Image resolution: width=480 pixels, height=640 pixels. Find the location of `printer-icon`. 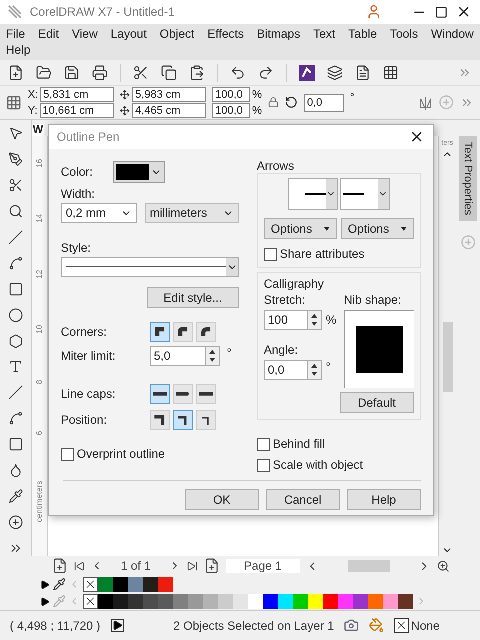

printer-icon is located at coordinates (100, 72).